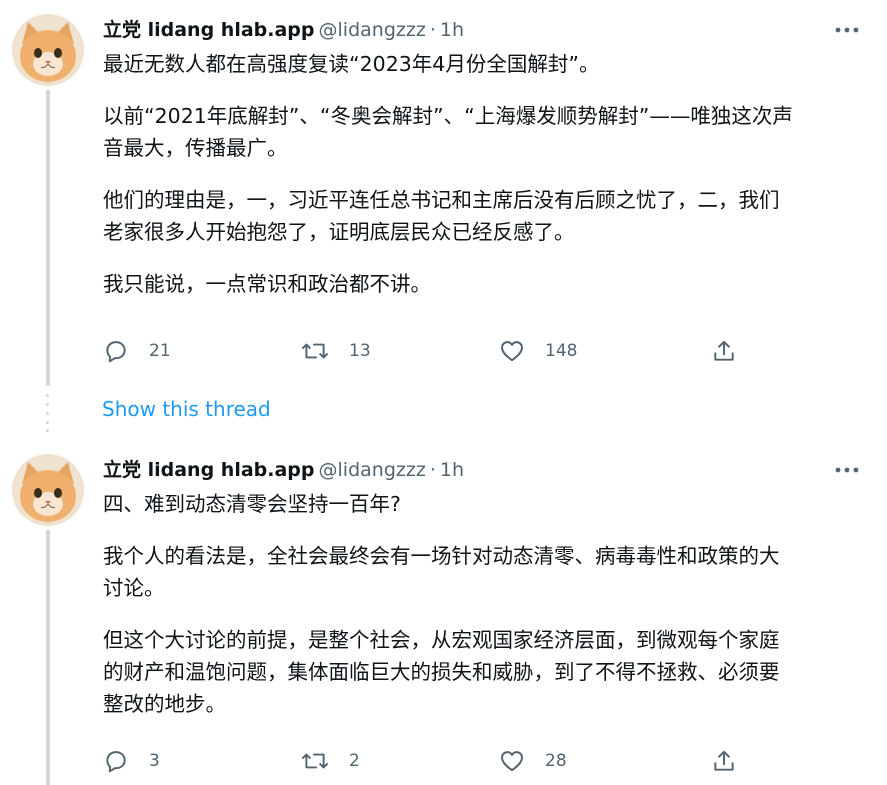  What do you see at coordinates (252, 504) in the screenshot?
I see `tweet-paragraph: 四、难到动态清零会坚持一百年?` at bounding box center [252, 504].